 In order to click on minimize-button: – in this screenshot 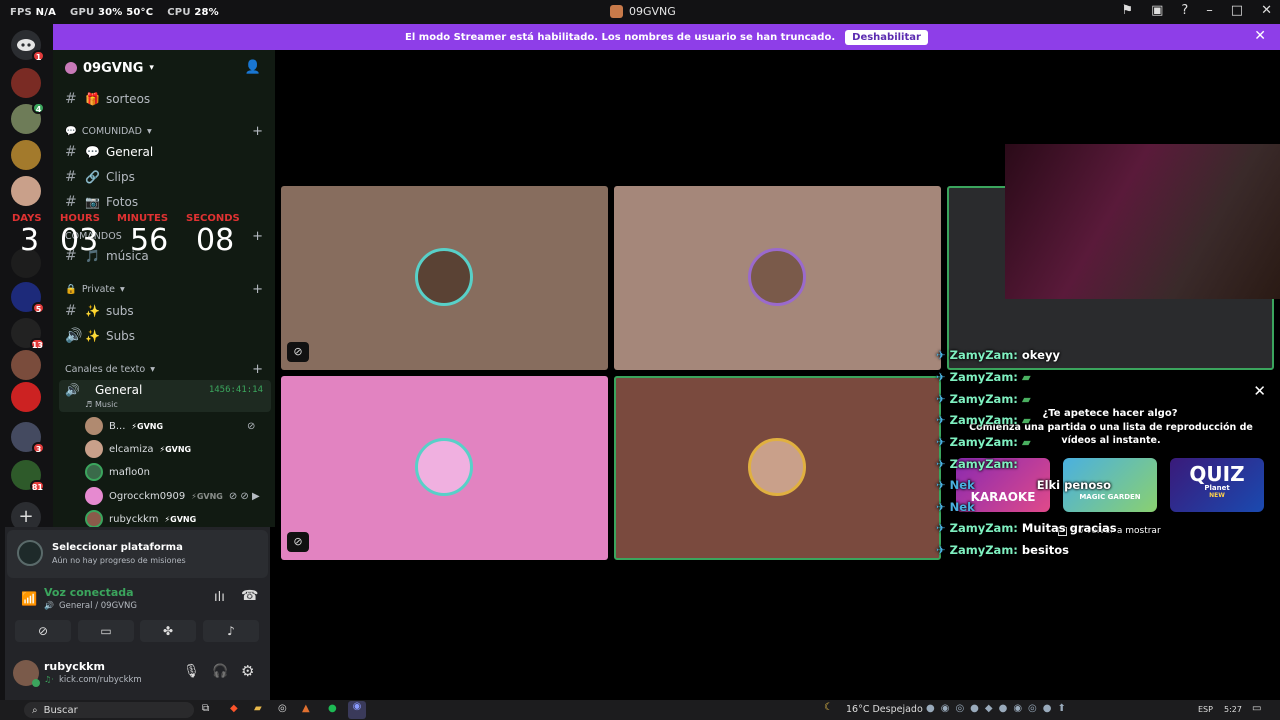, I will do `click(1209, 10)`.